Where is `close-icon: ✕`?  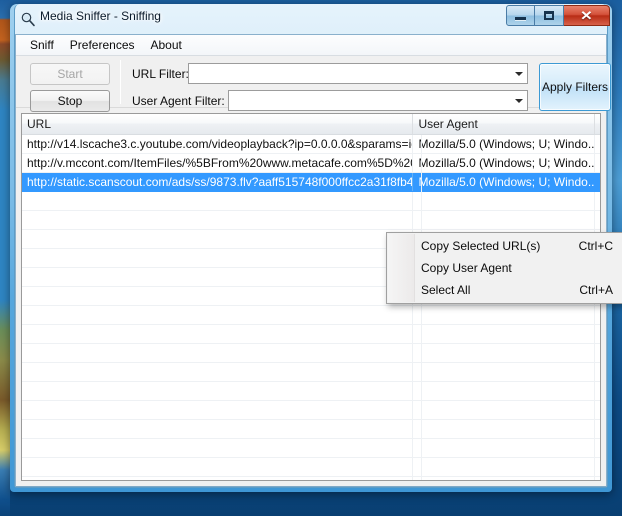
close-icon: ✕ is located at coordinates (586, 15).